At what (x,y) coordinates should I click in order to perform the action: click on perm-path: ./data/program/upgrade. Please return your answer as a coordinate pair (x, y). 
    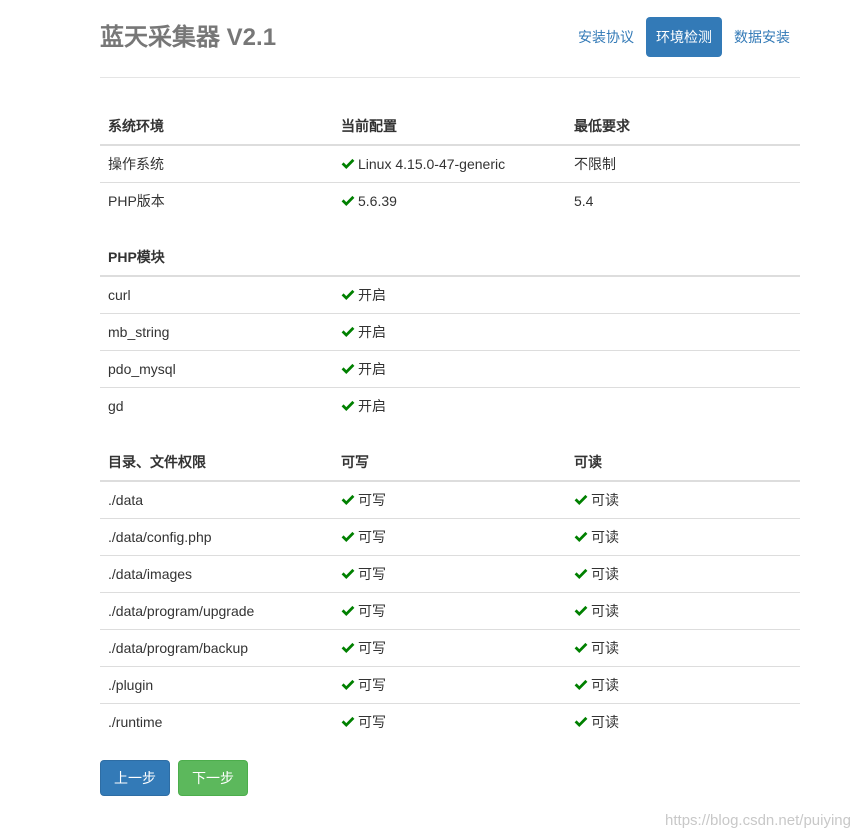
    Looking at the image, I should click on (216, 611).